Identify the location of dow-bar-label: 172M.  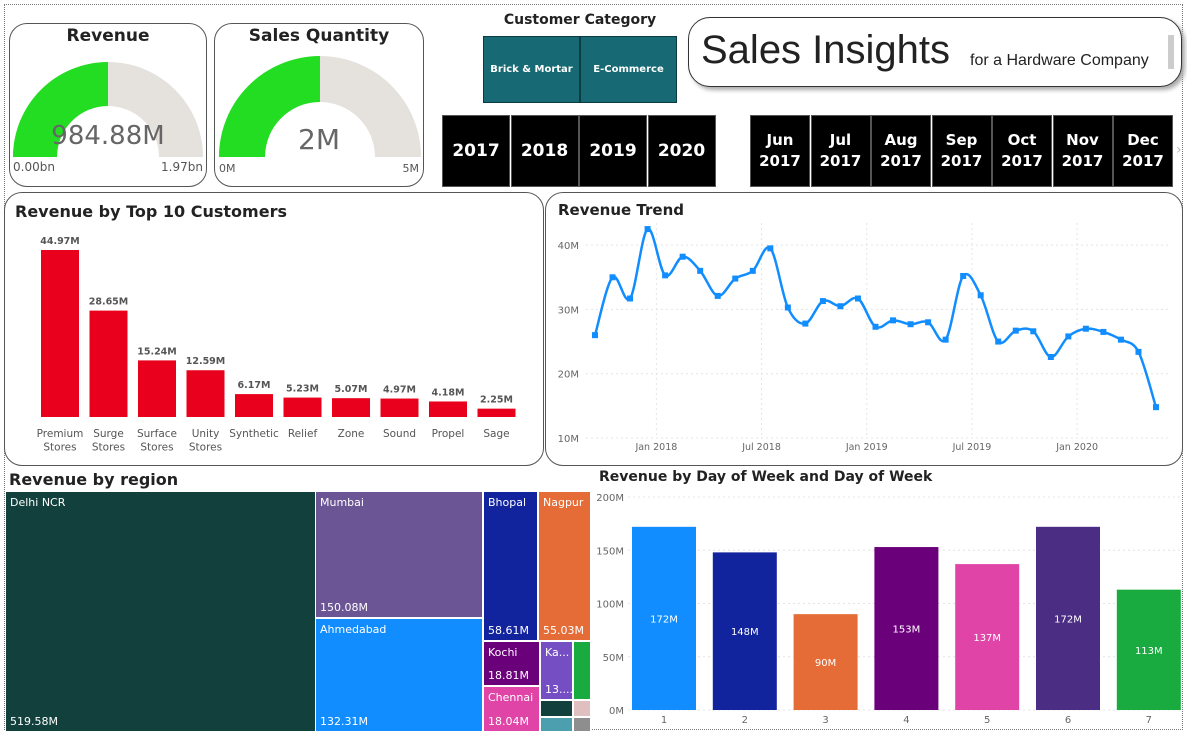
(664, 619).